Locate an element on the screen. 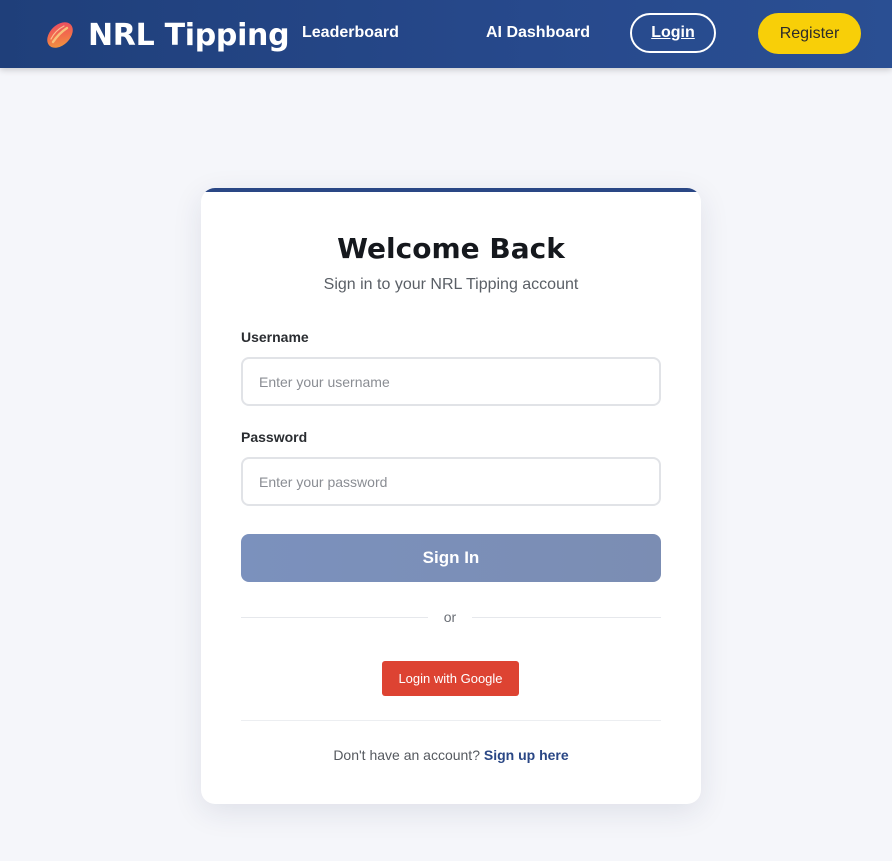 This screenshot has height=861, width=892. signup-prompt-text: Don't have an account? is located at coordinates (406, 755).